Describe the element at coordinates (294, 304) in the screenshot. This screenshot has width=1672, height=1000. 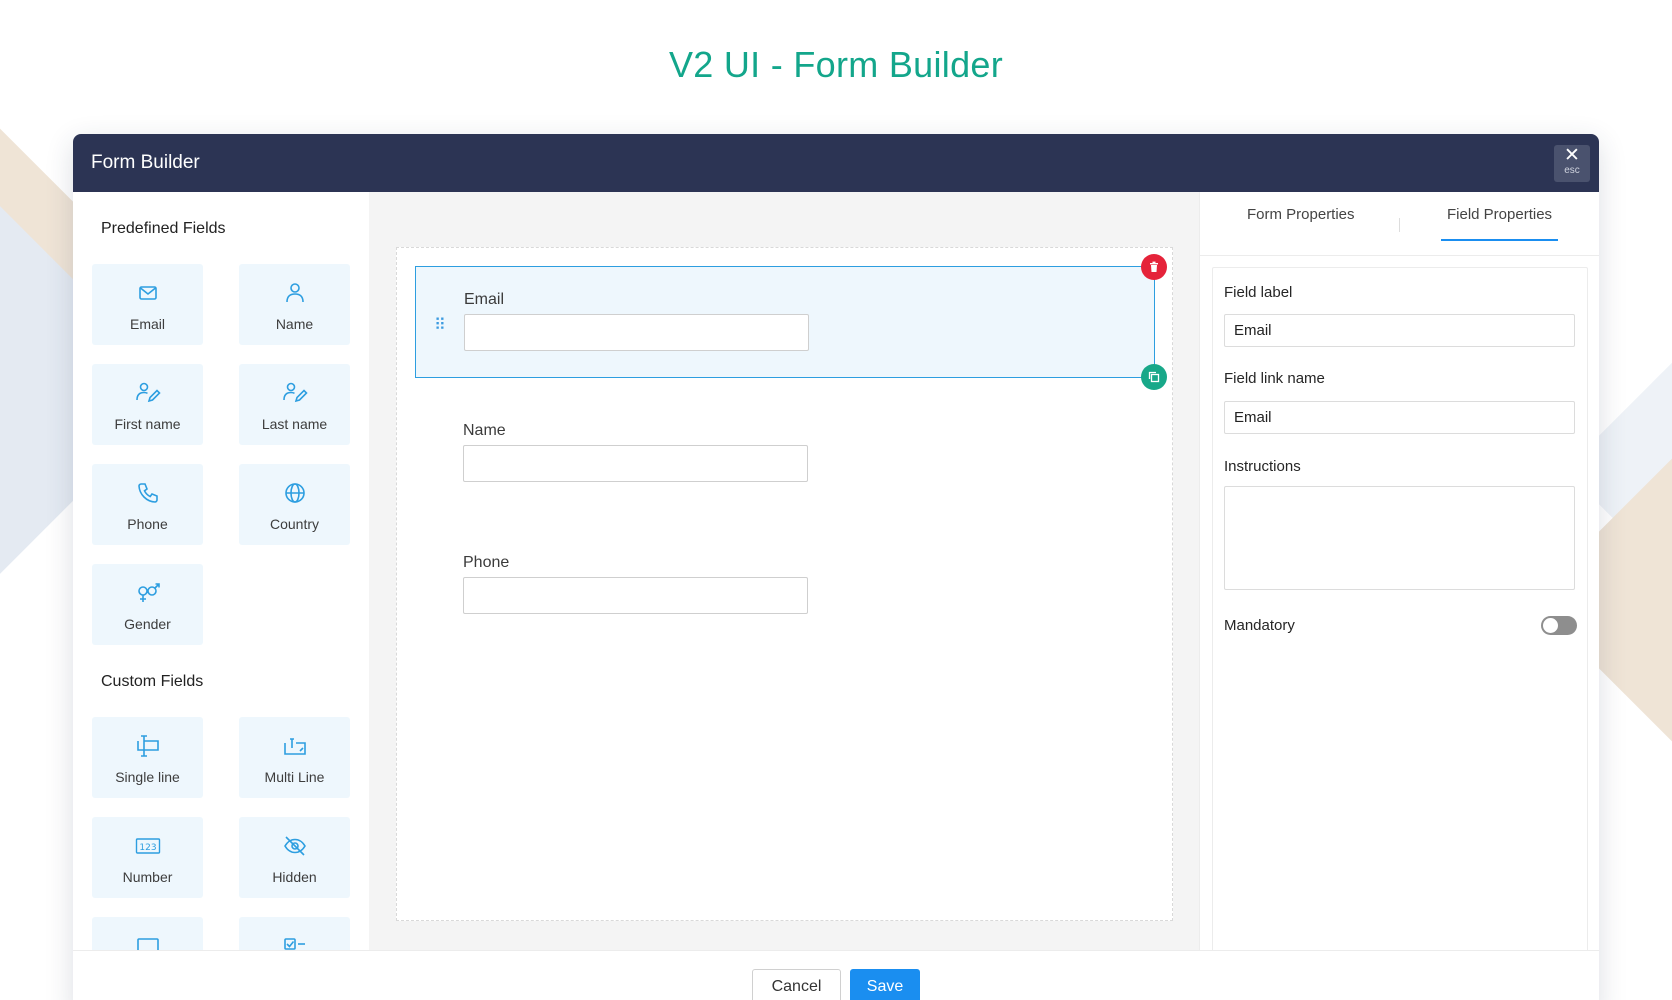
I see `palette-tile-name: Name` at that location.